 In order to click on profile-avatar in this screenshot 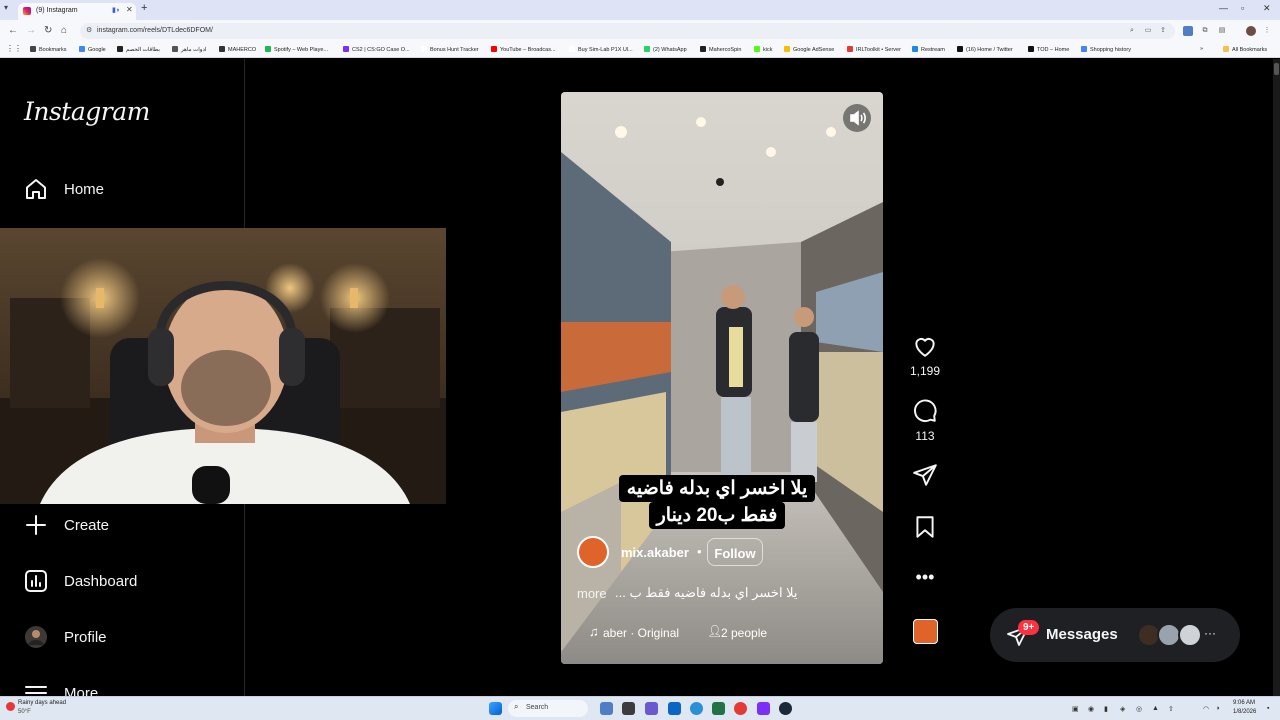, I will do `click(36, 637)`.